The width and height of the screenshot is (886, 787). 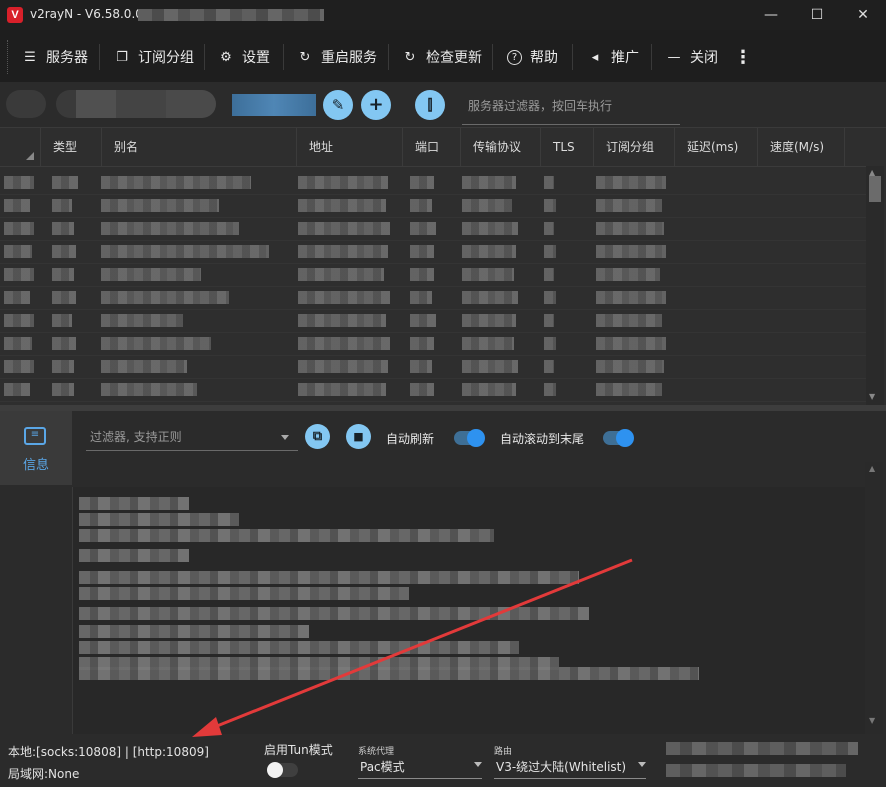 I want to click on routing-select: V3-绕过大陆(Whitelist), so click(x=570, y=767).